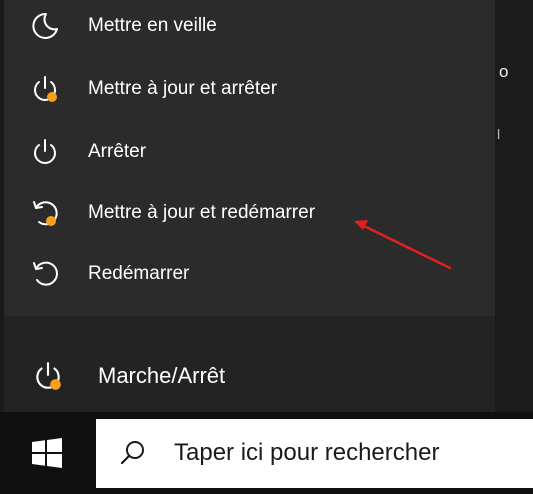 This screenshot has height=494, width=533. I want to click on search-placeholder: Taper ici pour rechercher, so click(307, 452).